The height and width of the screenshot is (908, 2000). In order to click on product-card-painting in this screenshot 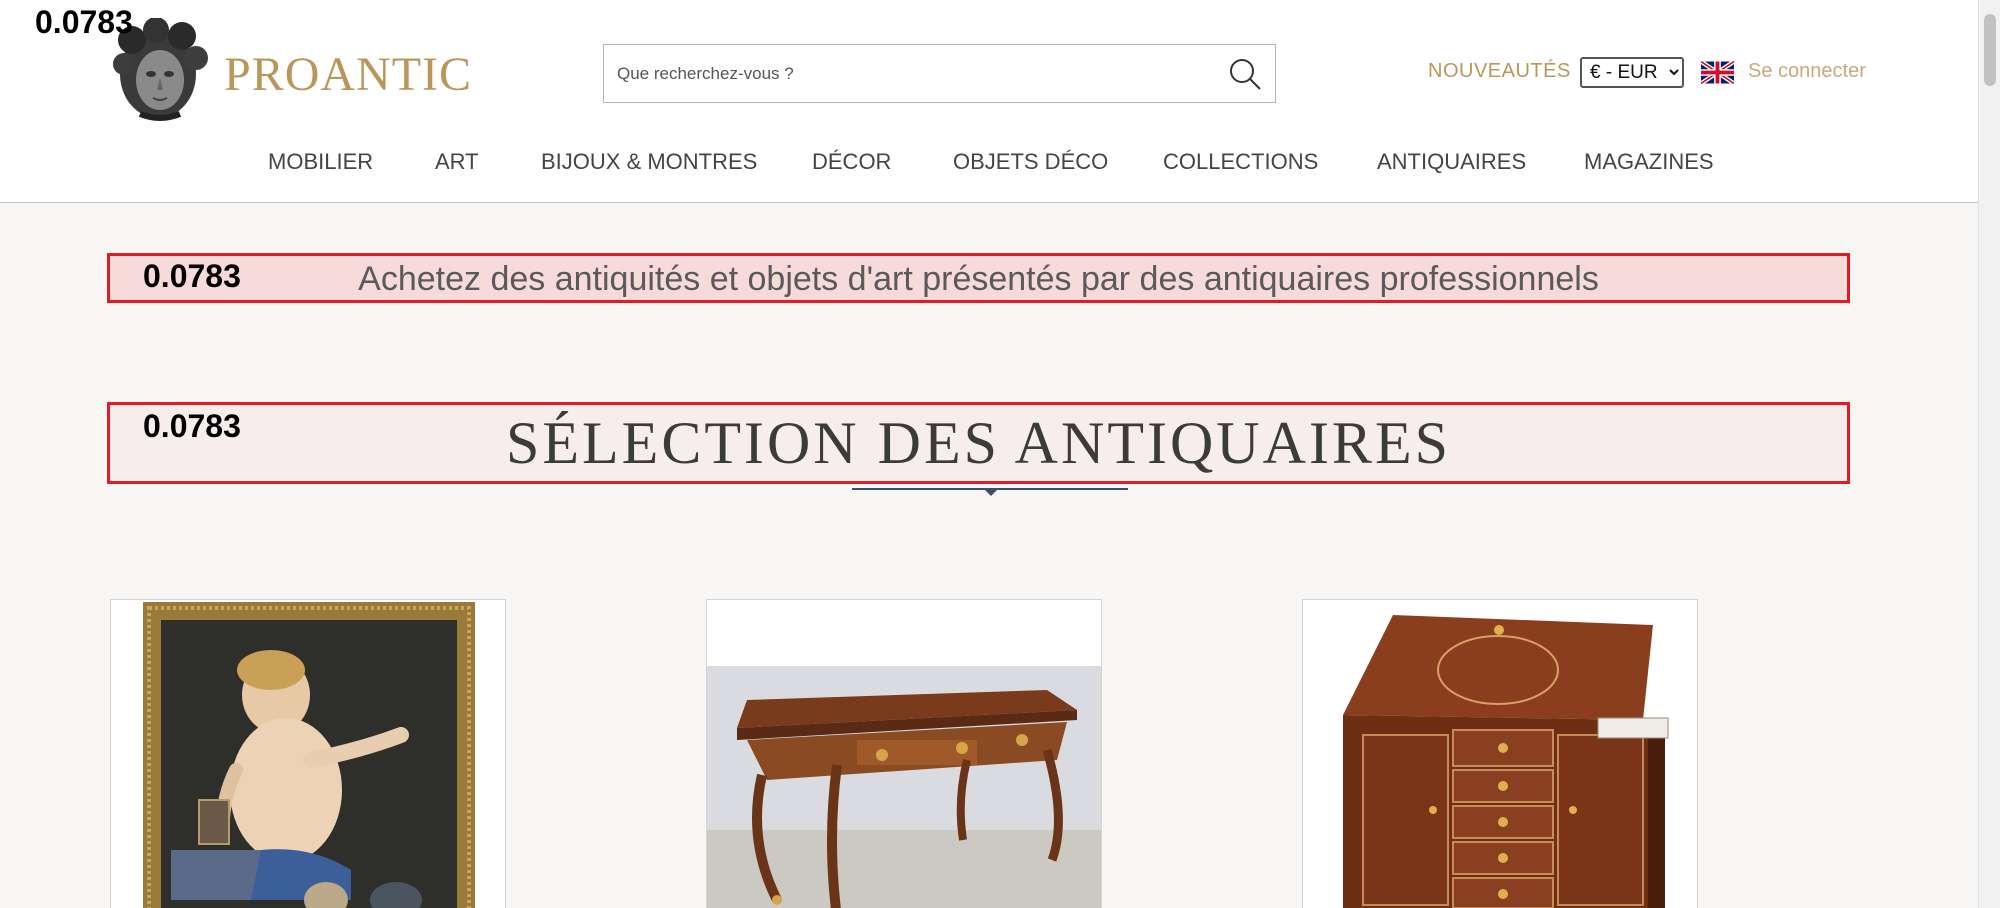, I will do `click(308, 753)`.